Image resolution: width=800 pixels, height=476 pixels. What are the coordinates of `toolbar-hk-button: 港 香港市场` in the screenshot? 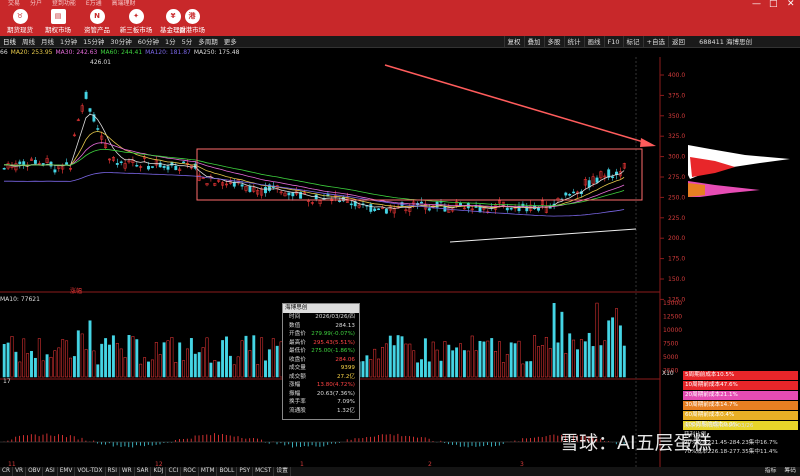 It's located at (192, 22).